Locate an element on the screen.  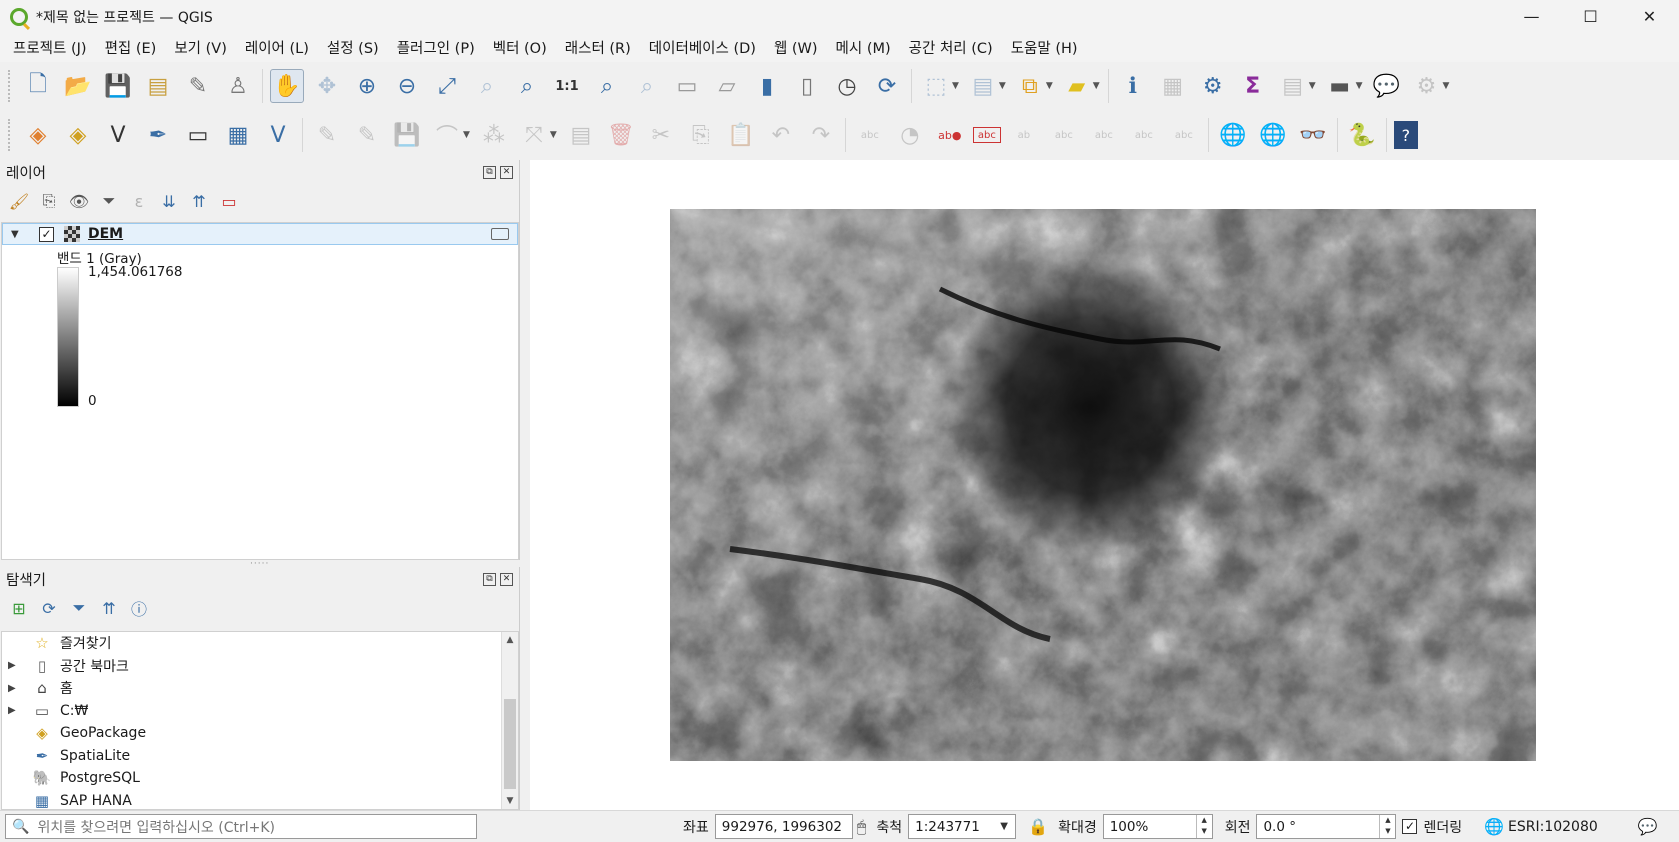
browser-scrollbar: ▲ ▼ is located at coordinates (509, 720).